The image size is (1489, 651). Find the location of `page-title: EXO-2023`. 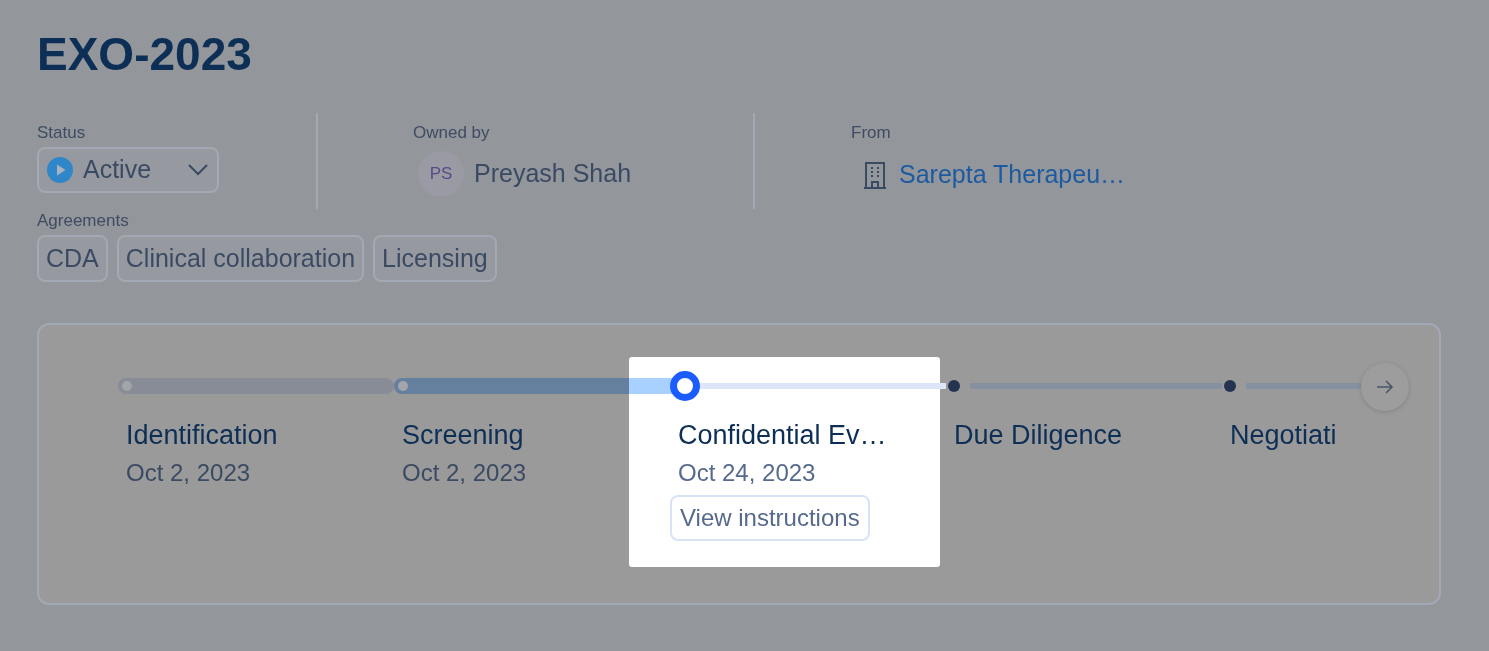

page-title: EXO-2023 is located at coordinates (145, 54).